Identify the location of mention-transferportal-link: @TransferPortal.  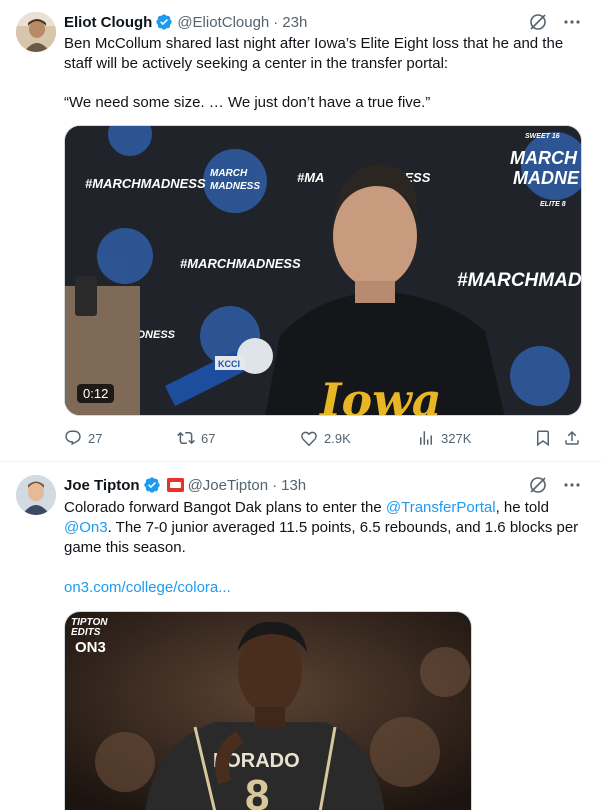
(441, 507).